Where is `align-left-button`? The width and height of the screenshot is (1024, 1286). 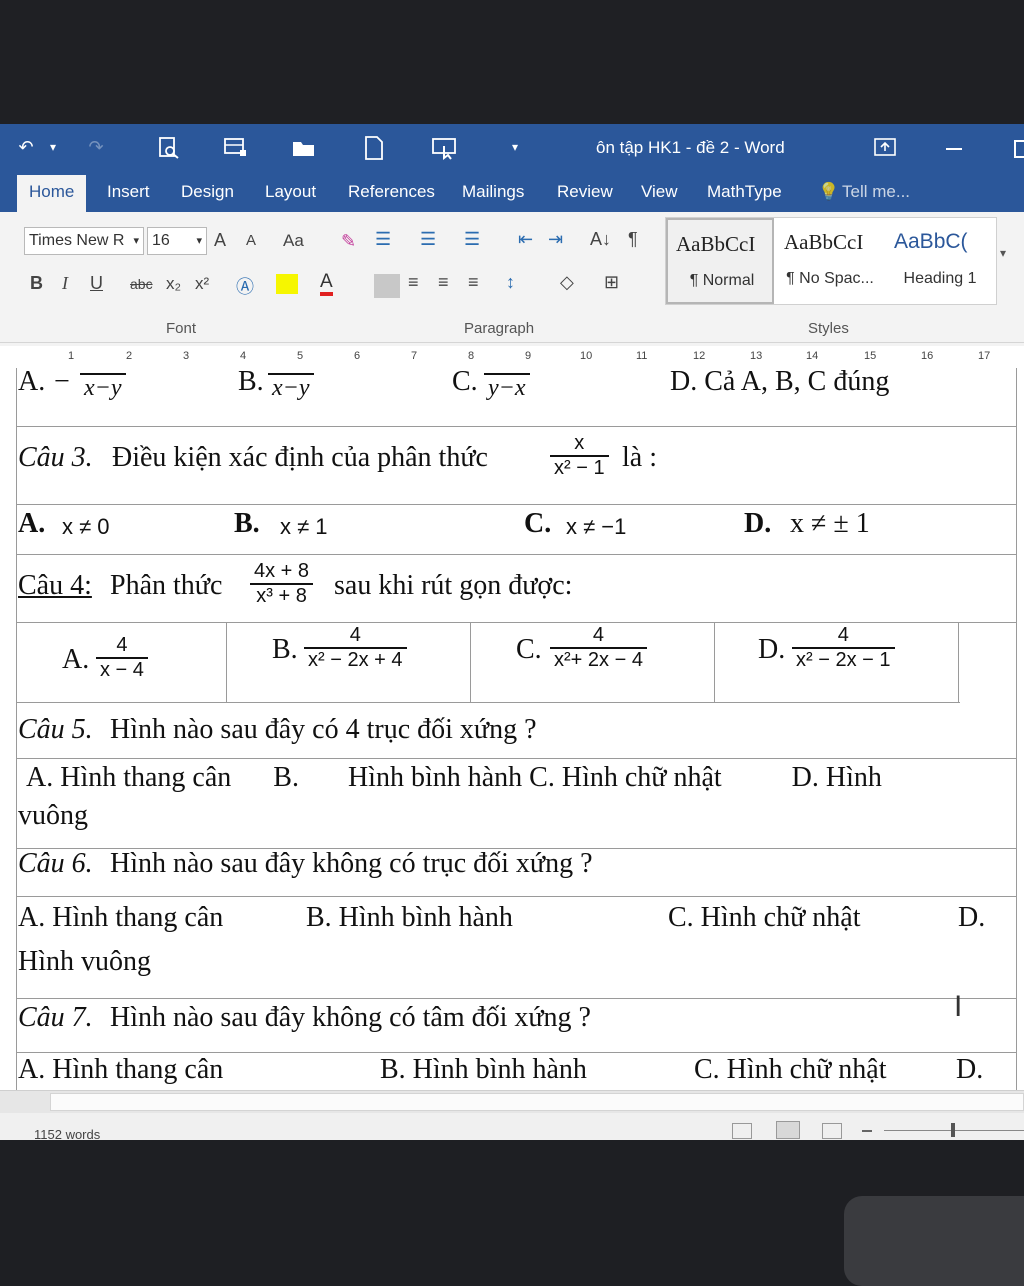 align-left-button is located at coordinates (387, 286).